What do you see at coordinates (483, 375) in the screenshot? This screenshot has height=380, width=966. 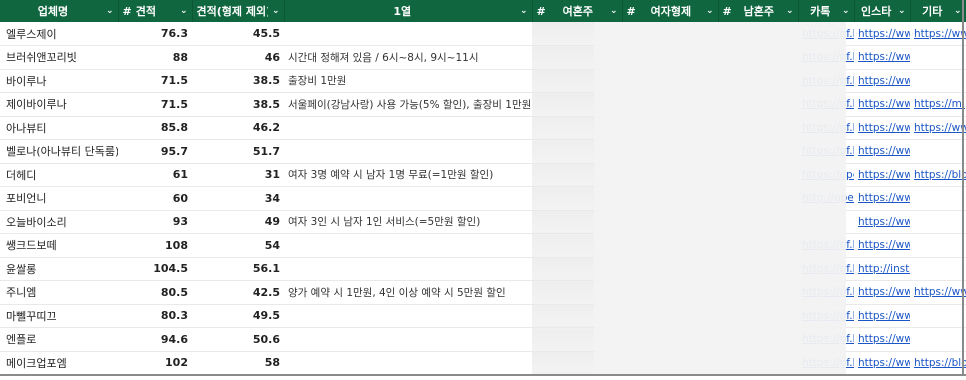 I see `sheet-bottom-border` at bounding box center [483, 375].